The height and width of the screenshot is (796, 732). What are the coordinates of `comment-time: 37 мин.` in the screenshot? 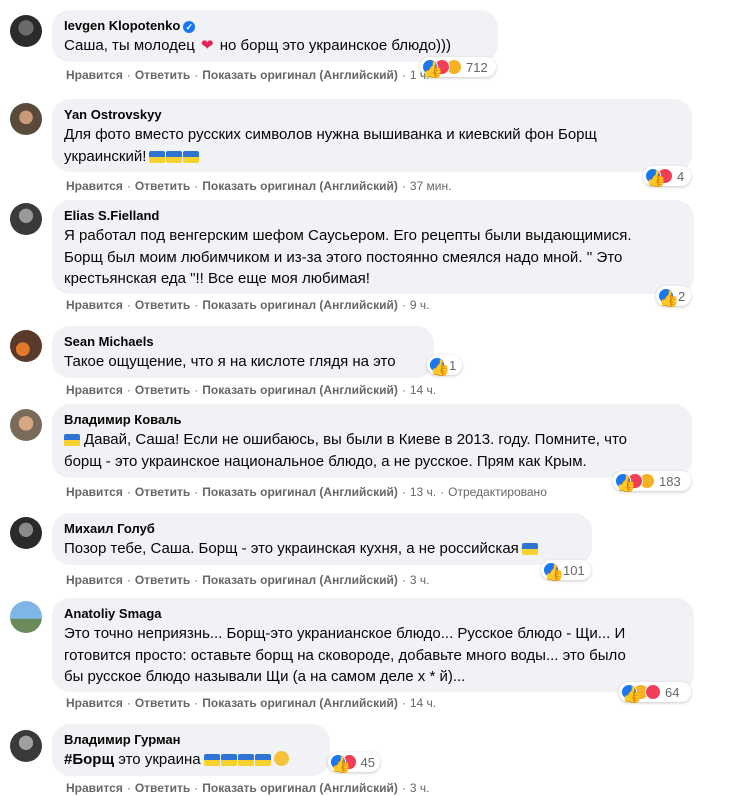 It's located at (431, 186).